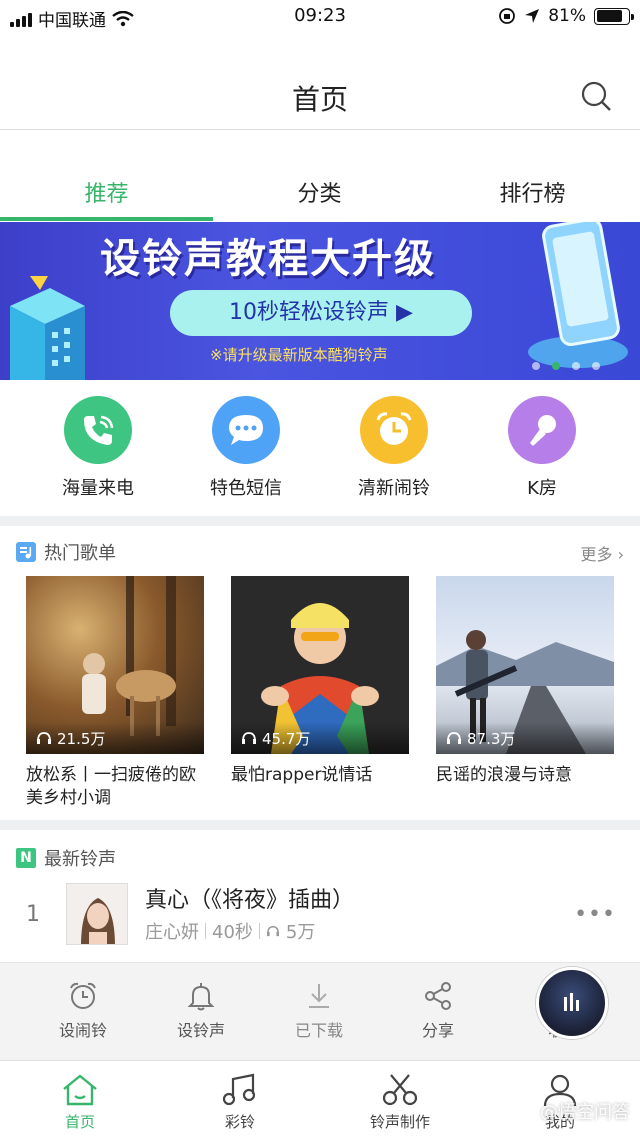  I want to click on playlist-card: 45.7万 最怕rapper说情话, so click(320, 681).